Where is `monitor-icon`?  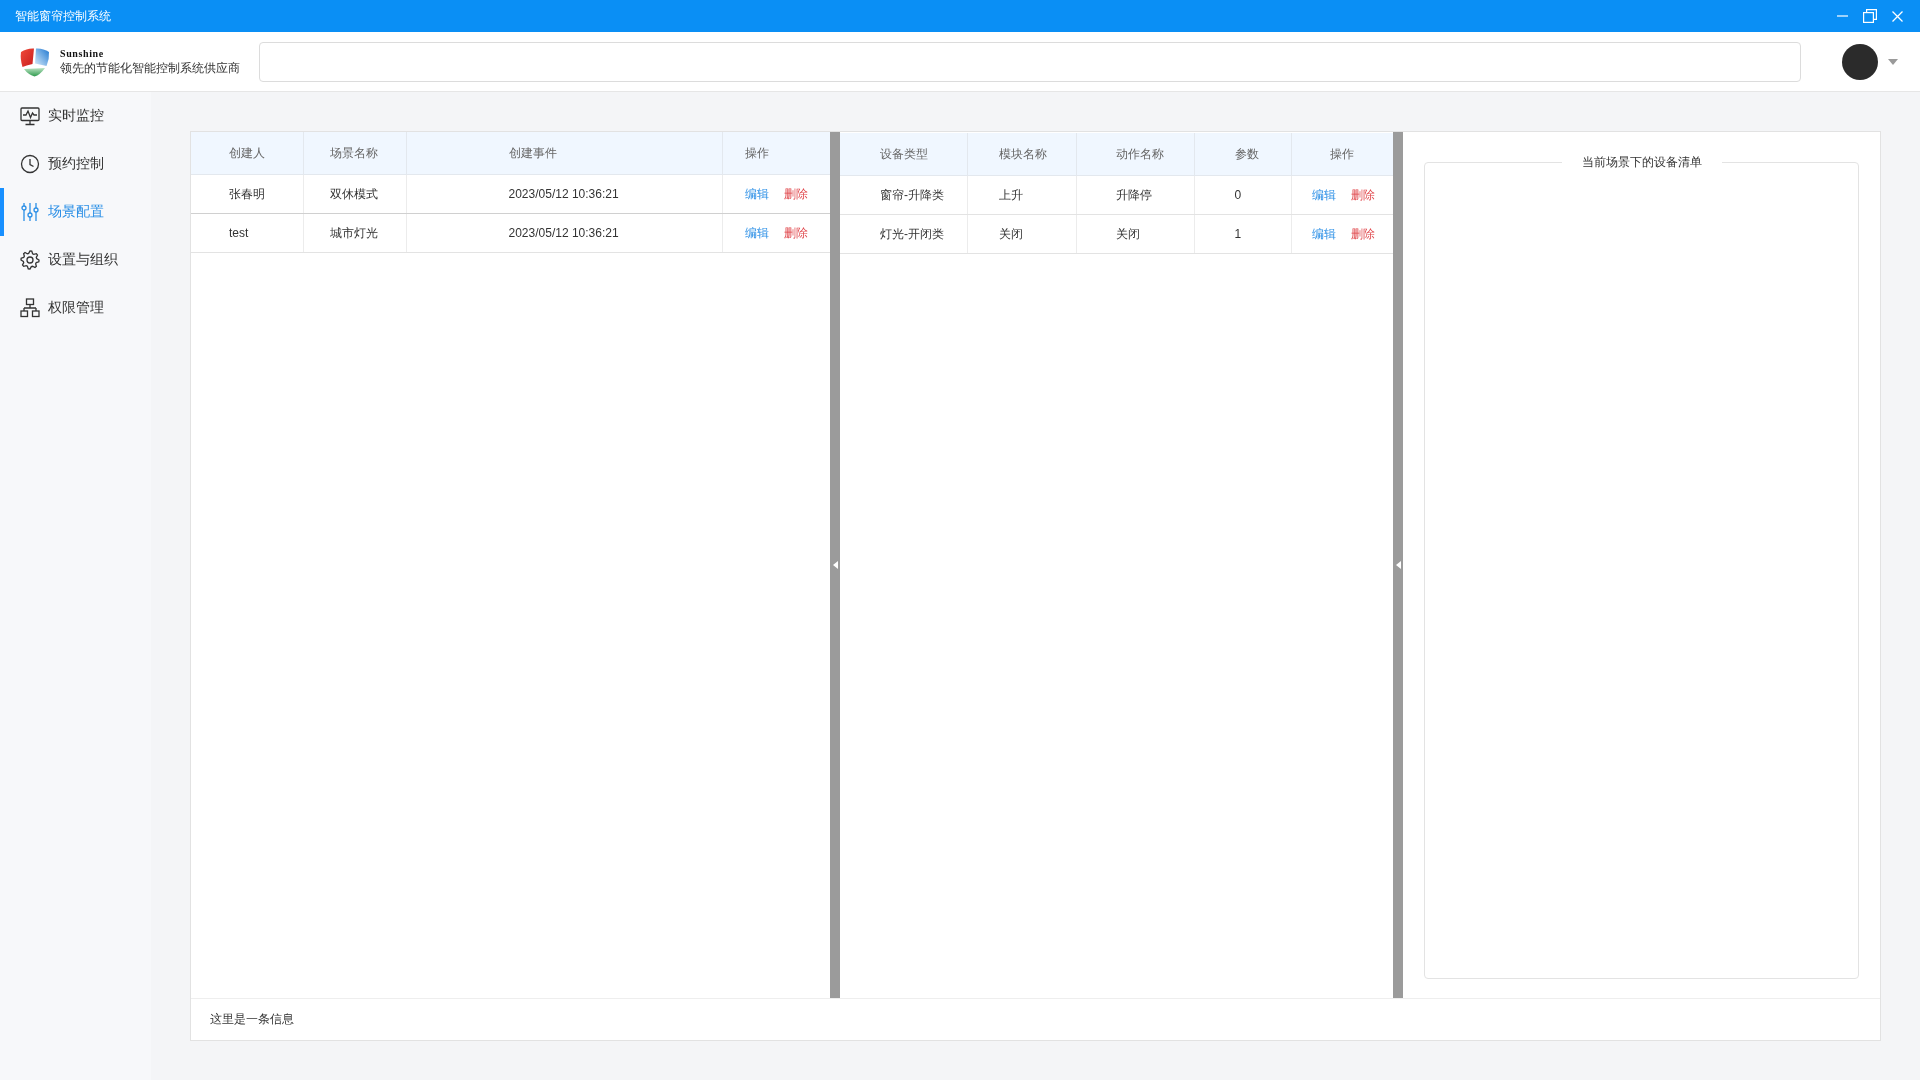 monitor-icon is located at coordinates (30, 116).